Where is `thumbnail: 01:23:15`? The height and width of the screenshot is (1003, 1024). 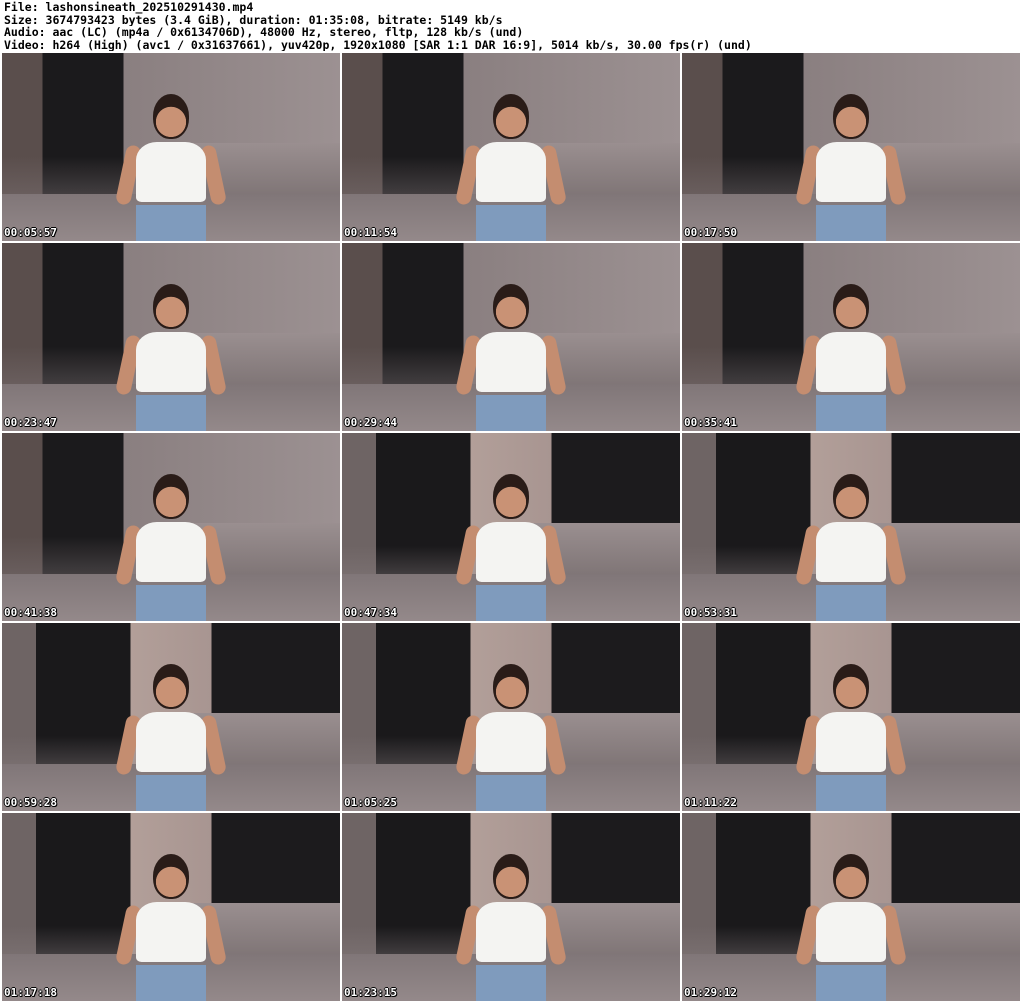
thumbnail: 01:23:15 is located at coordinates (511, 907).